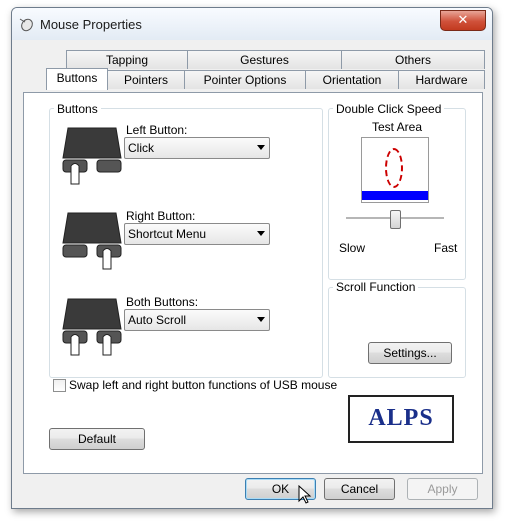 The height and width of the screenshot is (527, 508). I want to click on slider-thumb, so click(395, 219).